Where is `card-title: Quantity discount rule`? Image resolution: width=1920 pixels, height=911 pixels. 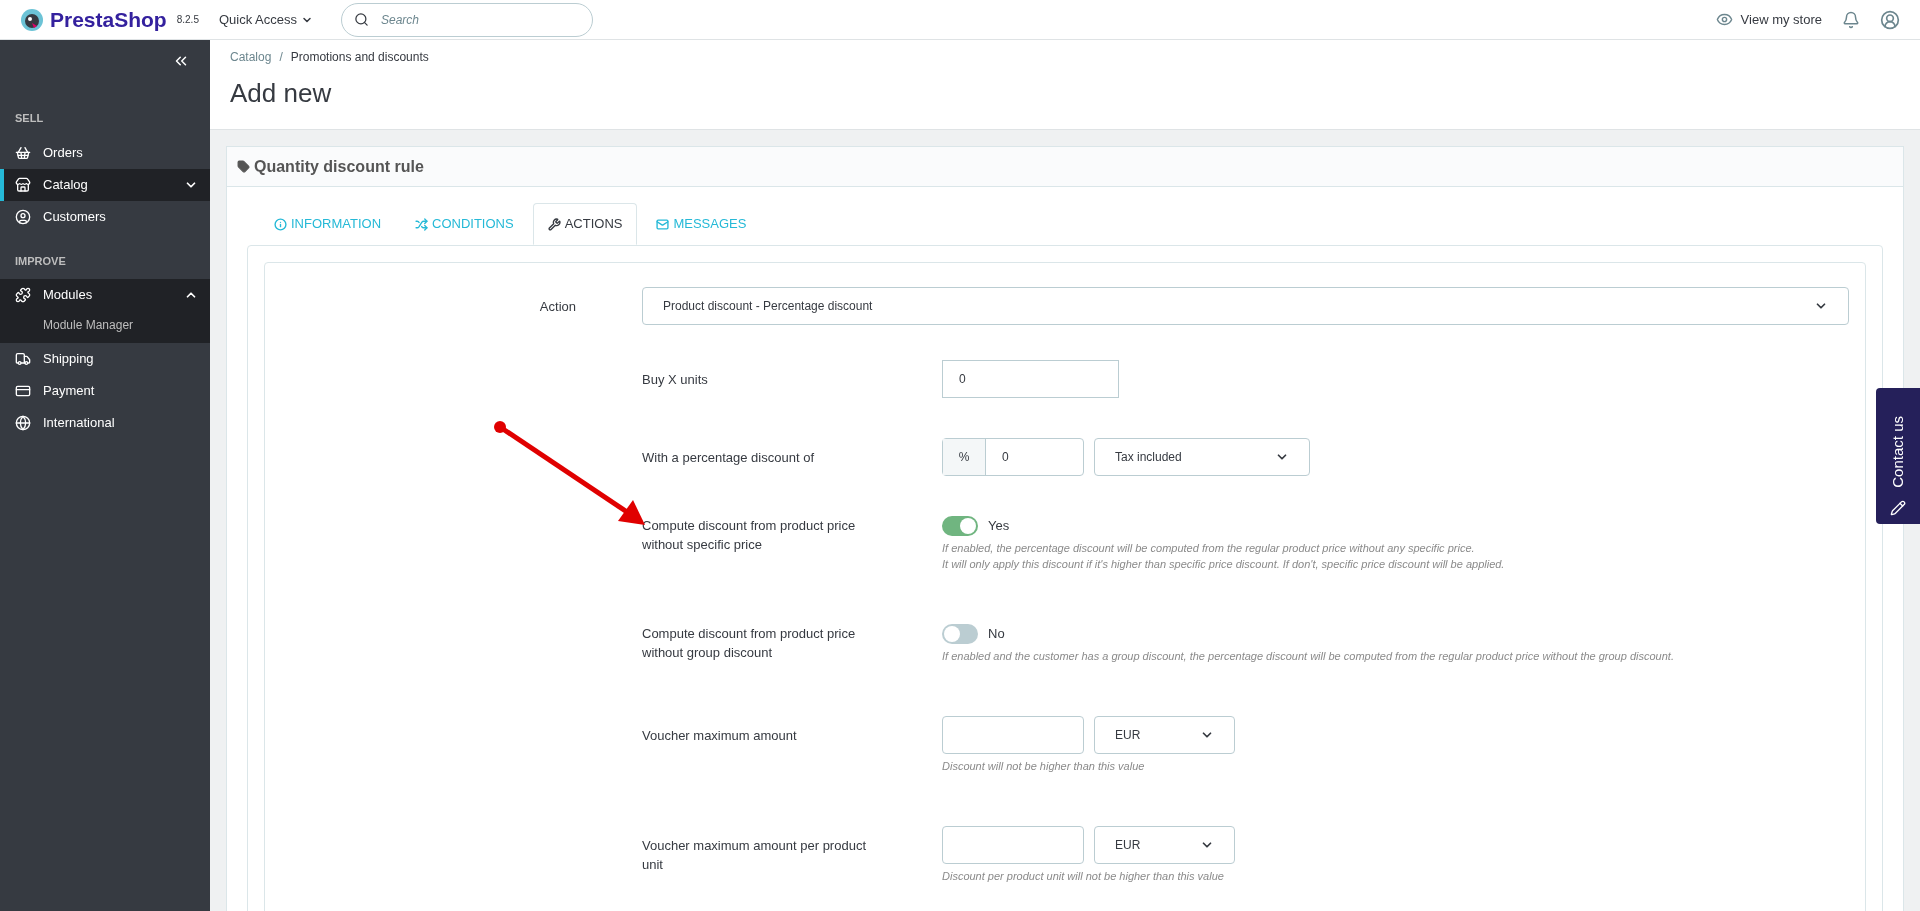
card-title: Quantity discount rule is located at coordinates (339, 166).